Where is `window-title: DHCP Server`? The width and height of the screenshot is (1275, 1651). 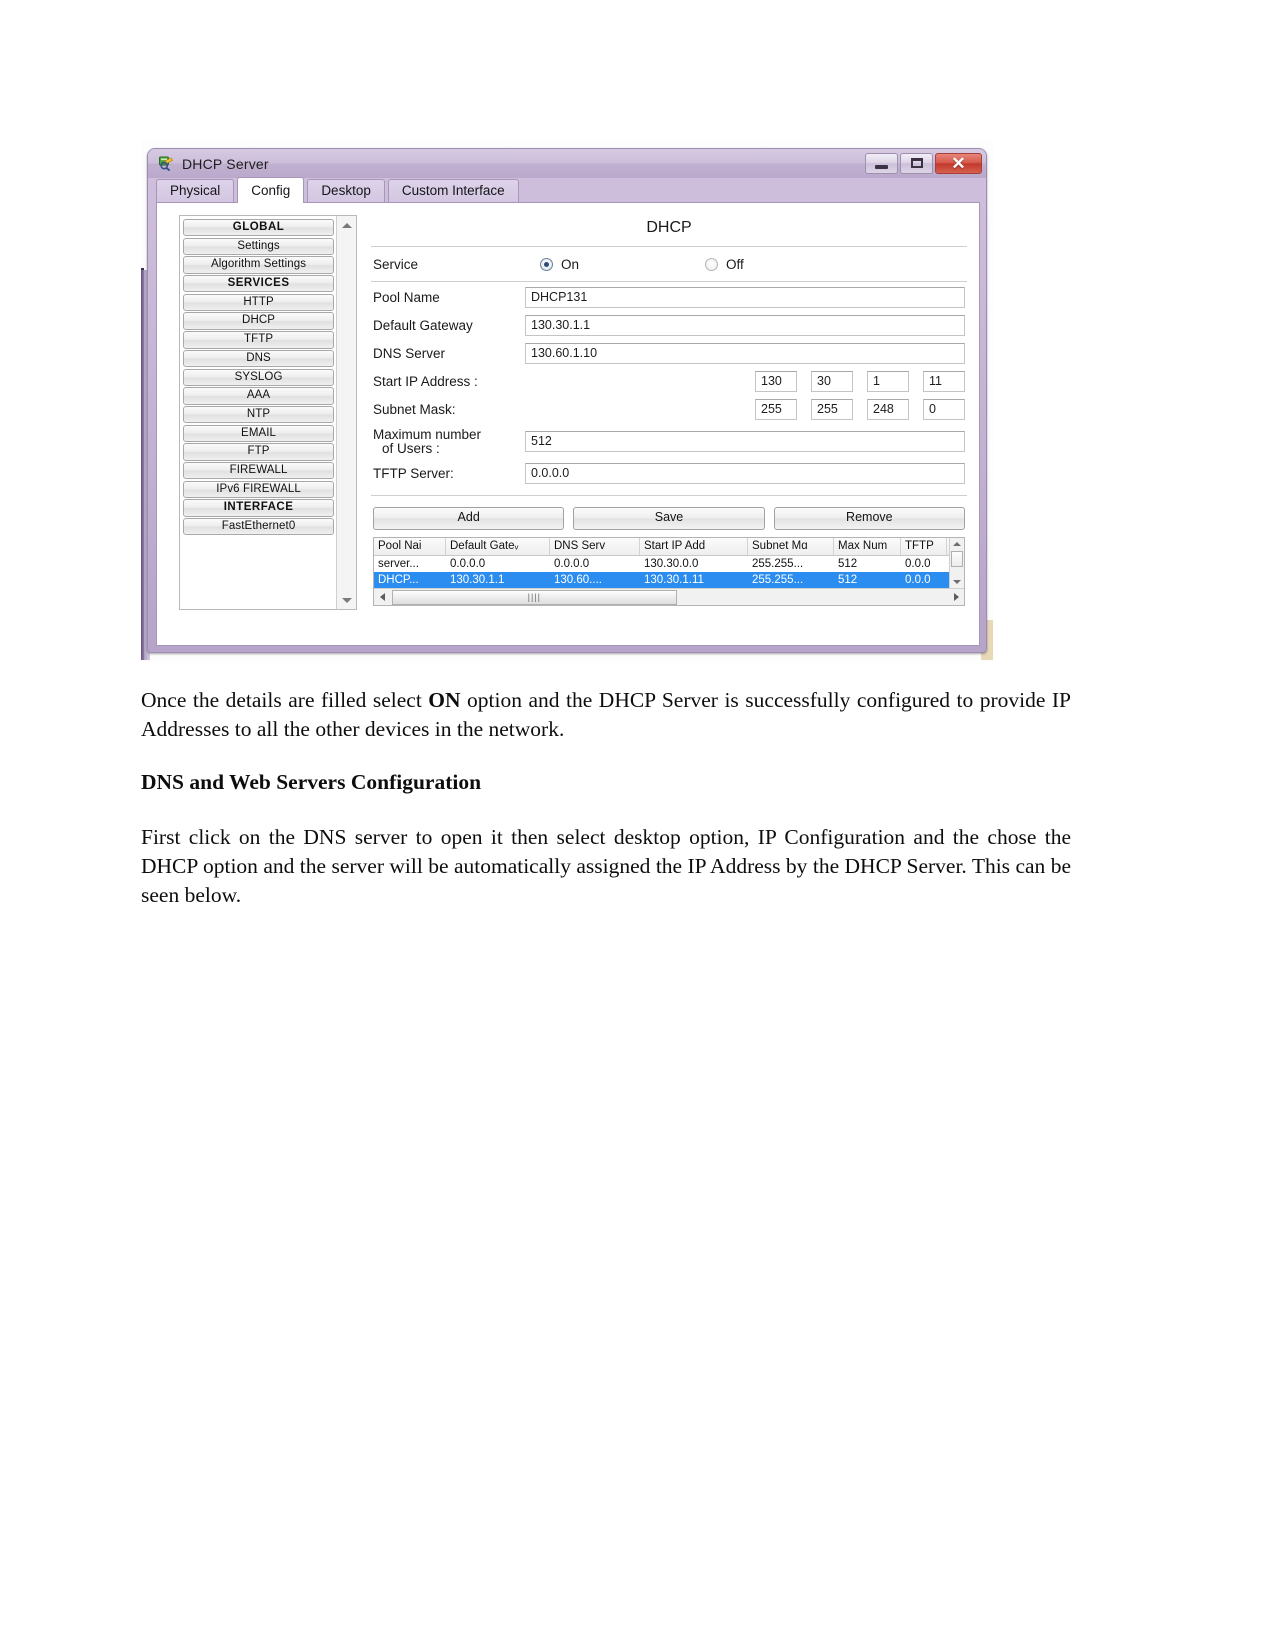 window-title: DHCP Server is located at coordinates (225, 163).